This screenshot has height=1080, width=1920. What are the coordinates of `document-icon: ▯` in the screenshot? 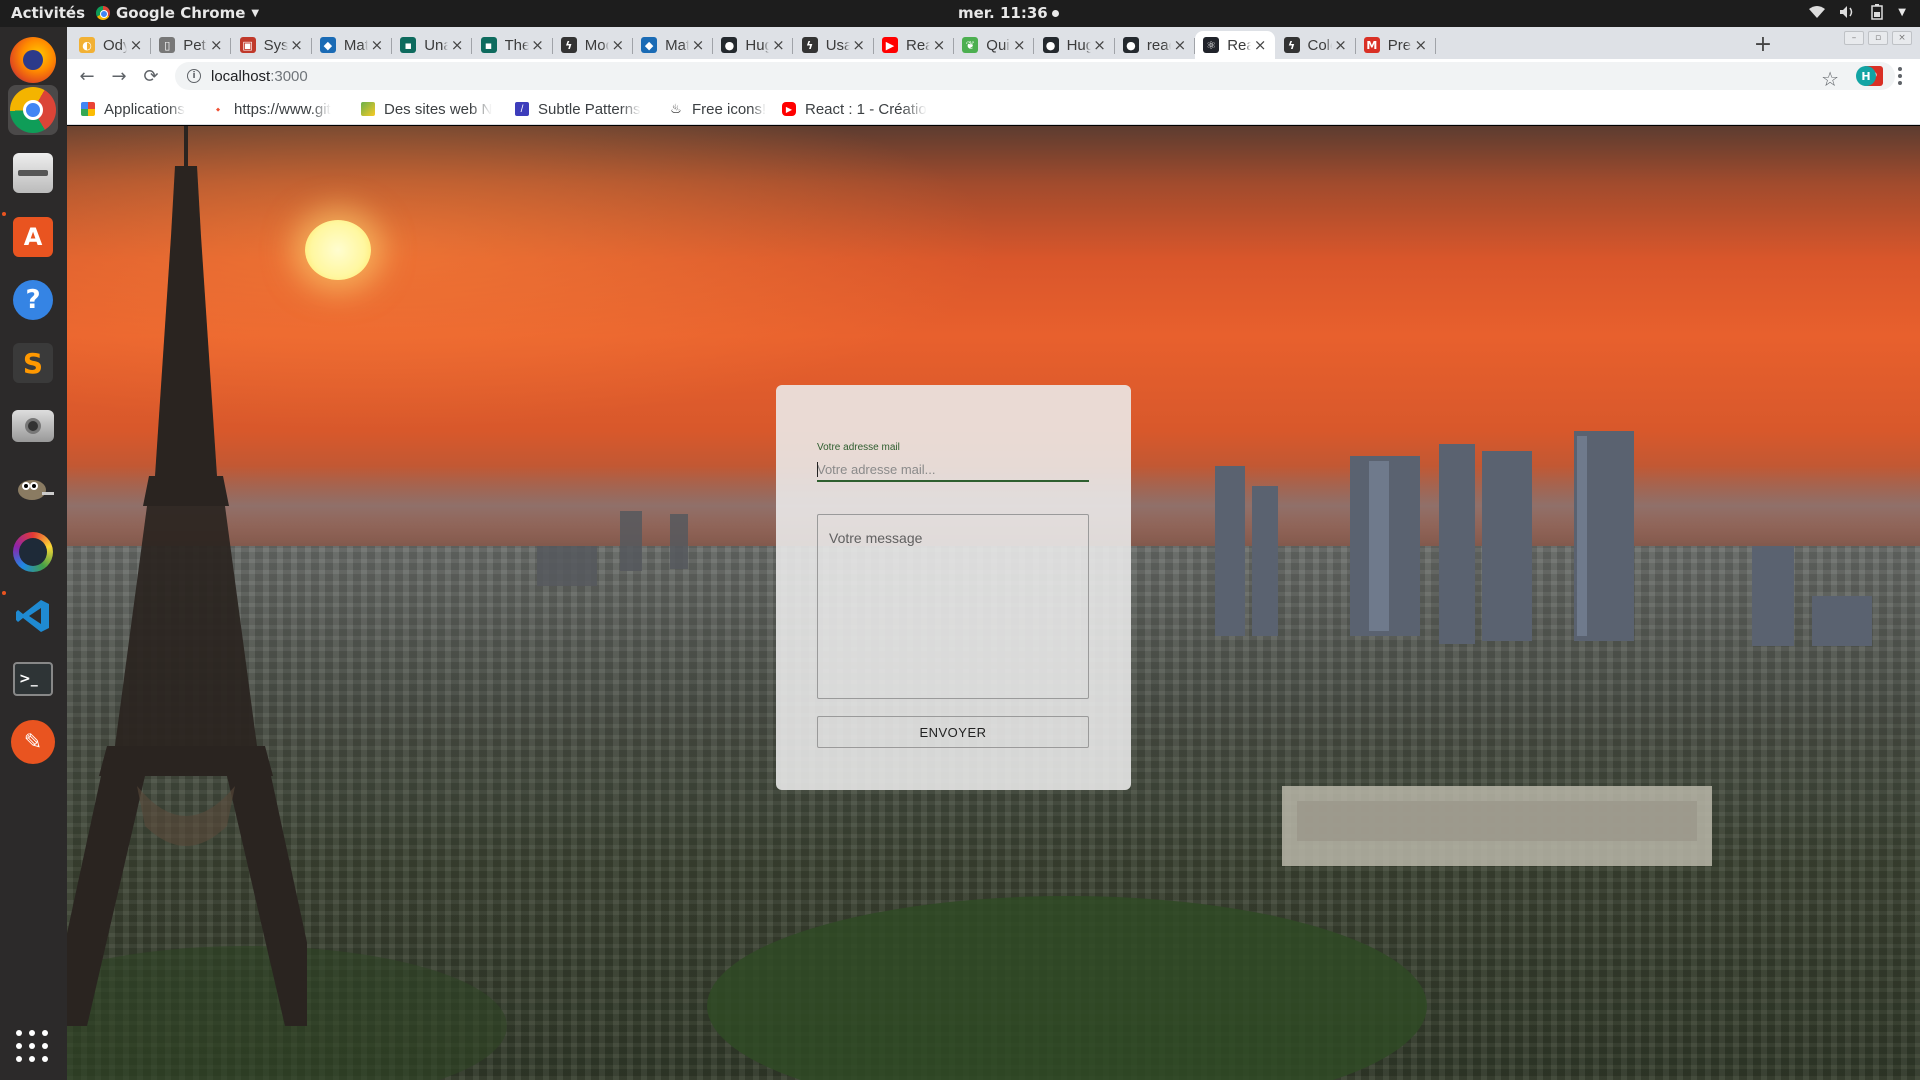 It's located at (167, 45).